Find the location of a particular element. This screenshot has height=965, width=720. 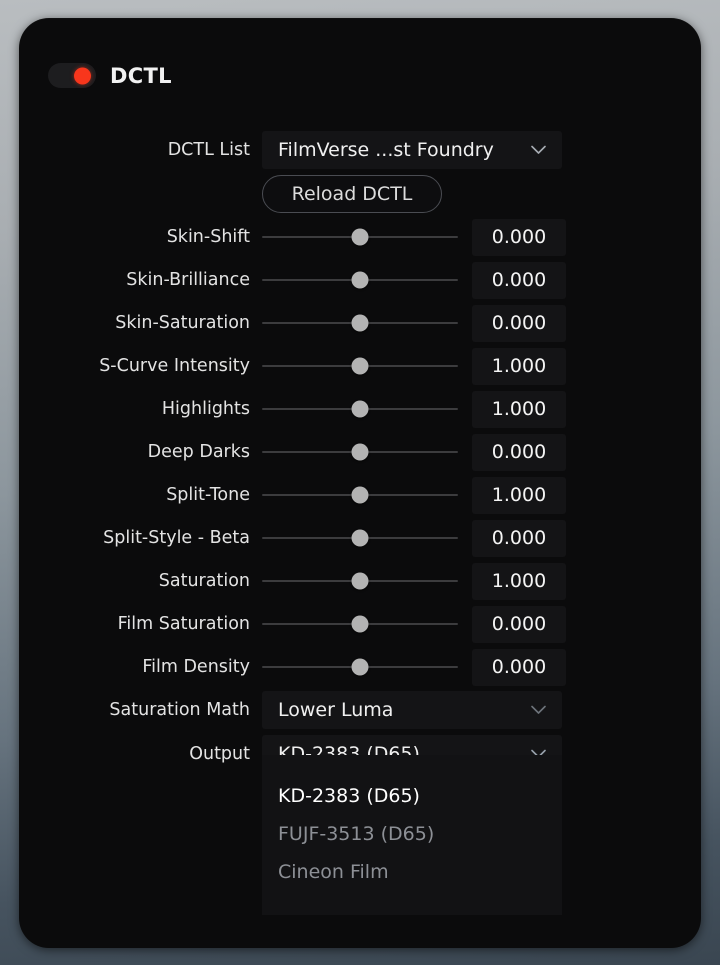

dctl-list-dropdown: FilmVerse ...st Foundry is located at coordinates (412, 150).